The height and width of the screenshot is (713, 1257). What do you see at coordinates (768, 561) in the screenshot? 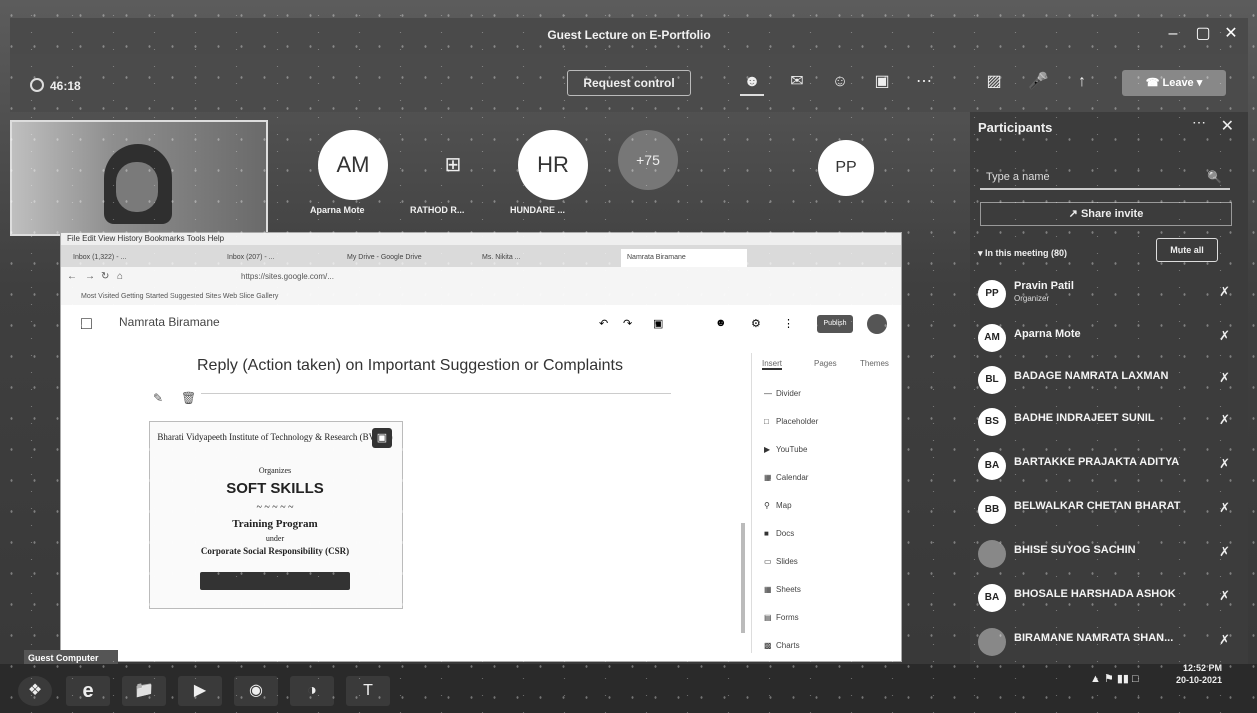
I see `slides-icon: ▭` at bounding box center [768, 561].